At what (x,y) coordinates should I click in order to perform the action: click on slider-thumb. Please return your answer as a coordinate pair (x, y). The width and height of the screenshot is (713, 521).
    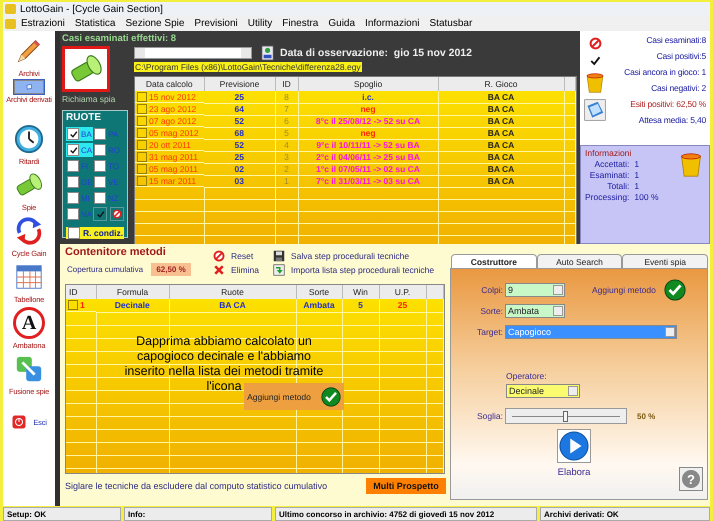
    Looking at the image, I should click on (565, 416).